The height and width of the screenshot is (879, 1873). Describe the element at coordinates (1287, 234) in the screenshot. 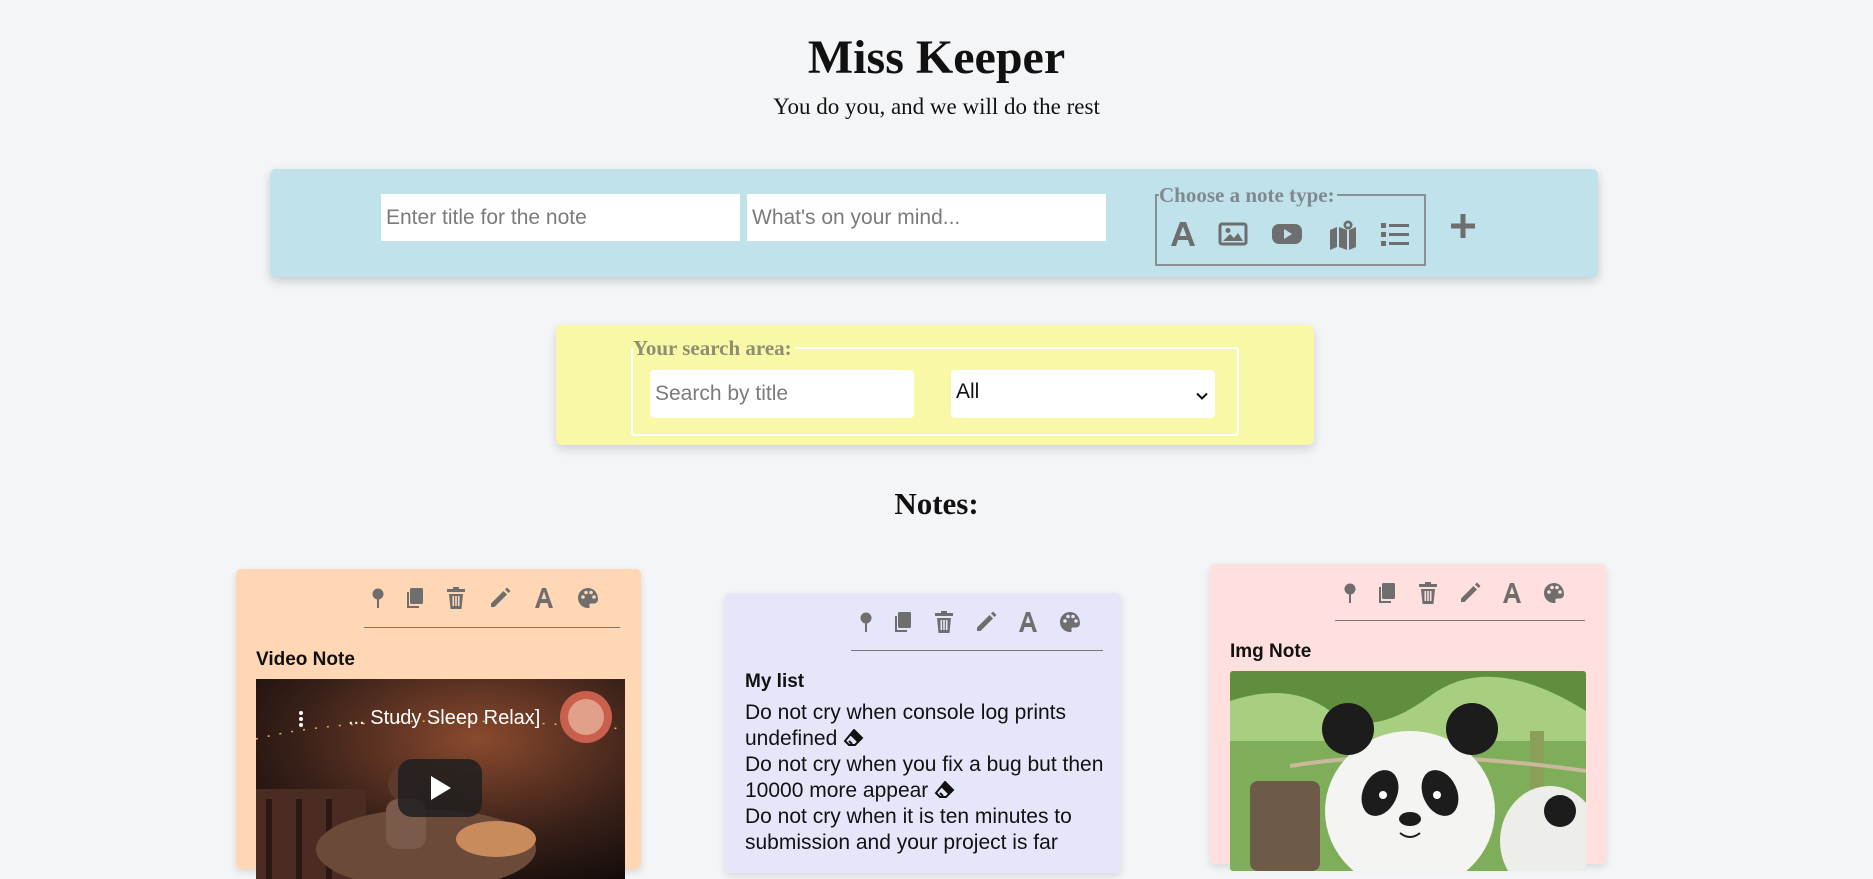

I see `video-type-icon` at that location.